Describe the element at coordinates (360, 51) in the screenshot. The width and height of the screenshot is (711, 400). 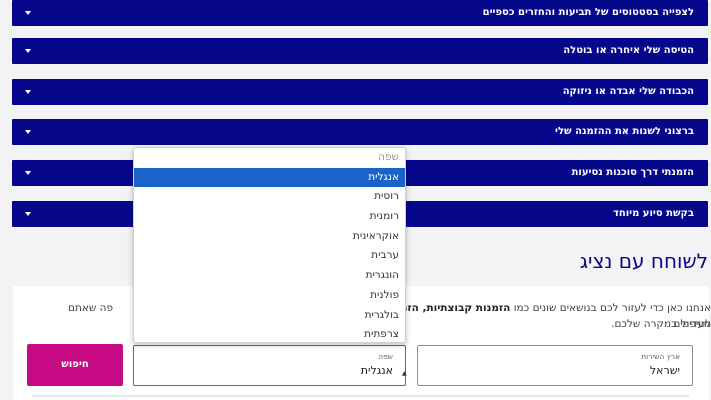
I see `accordion-flight-delayed: הטיסה שלי איחרה או בוטלה` at that location.